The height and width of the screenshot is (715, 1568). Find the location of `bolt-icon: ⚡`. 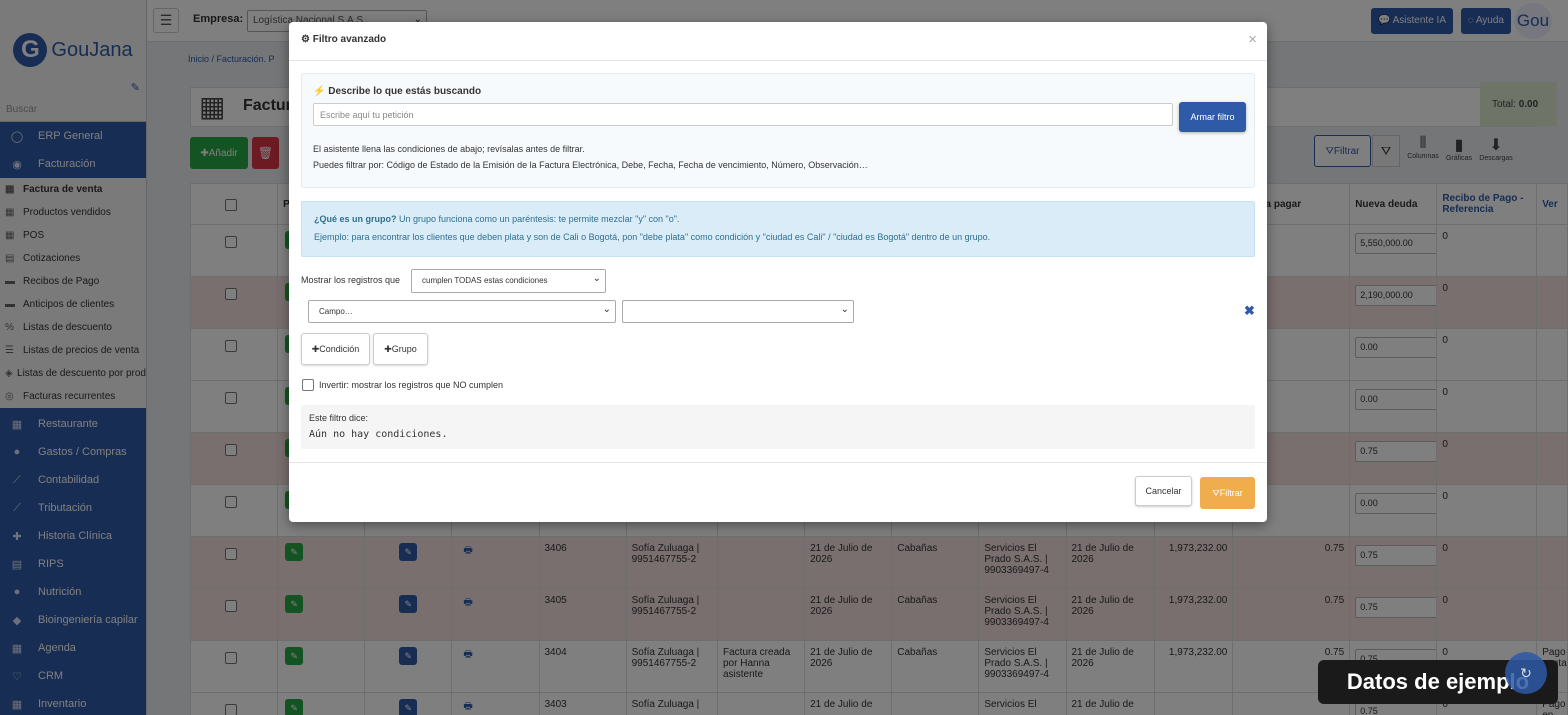

bolt-icon: ⚡ is located at coordinates (321, 91).